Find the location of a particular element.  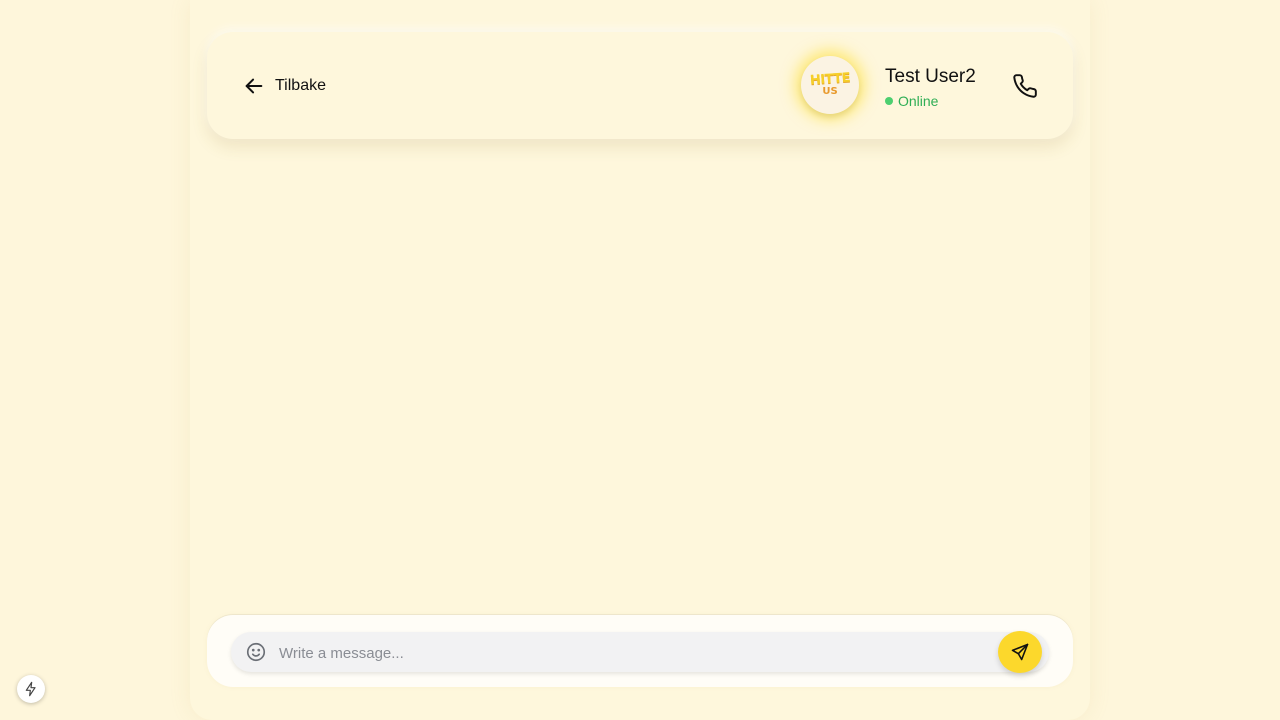

devtools-badge is located at coordinates (31, 689).